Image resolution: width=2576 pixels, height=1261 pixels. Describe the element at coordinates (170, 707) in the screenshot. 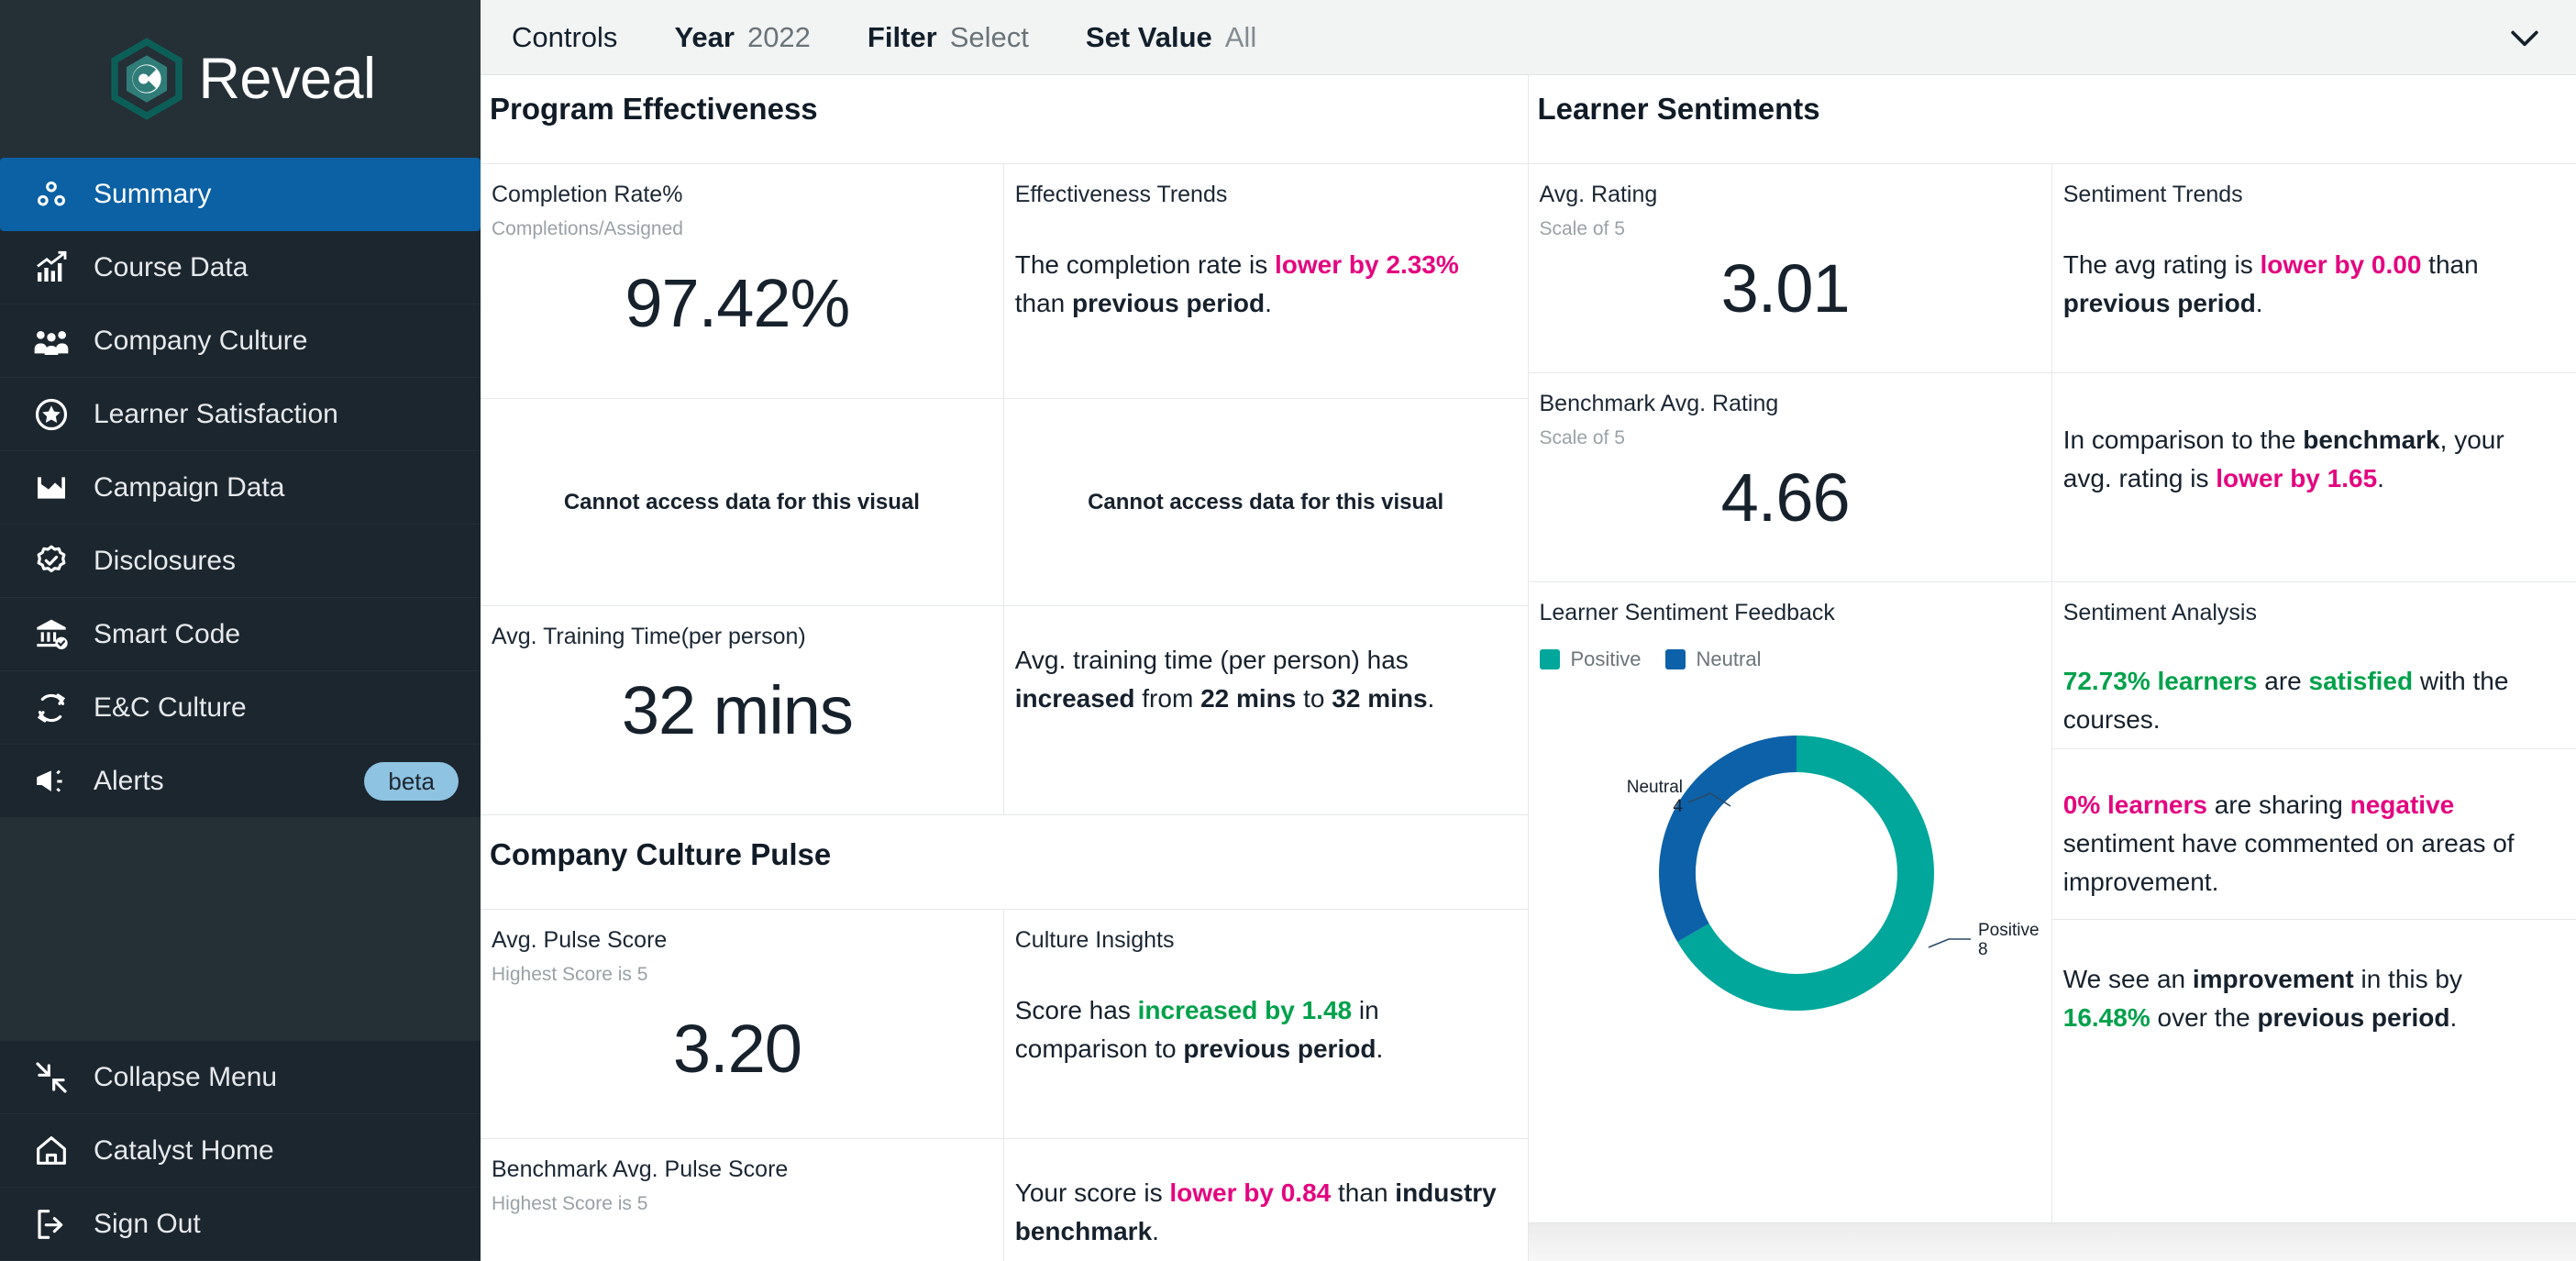

I see `sidebar-item-label: E&C Culture` at that location.